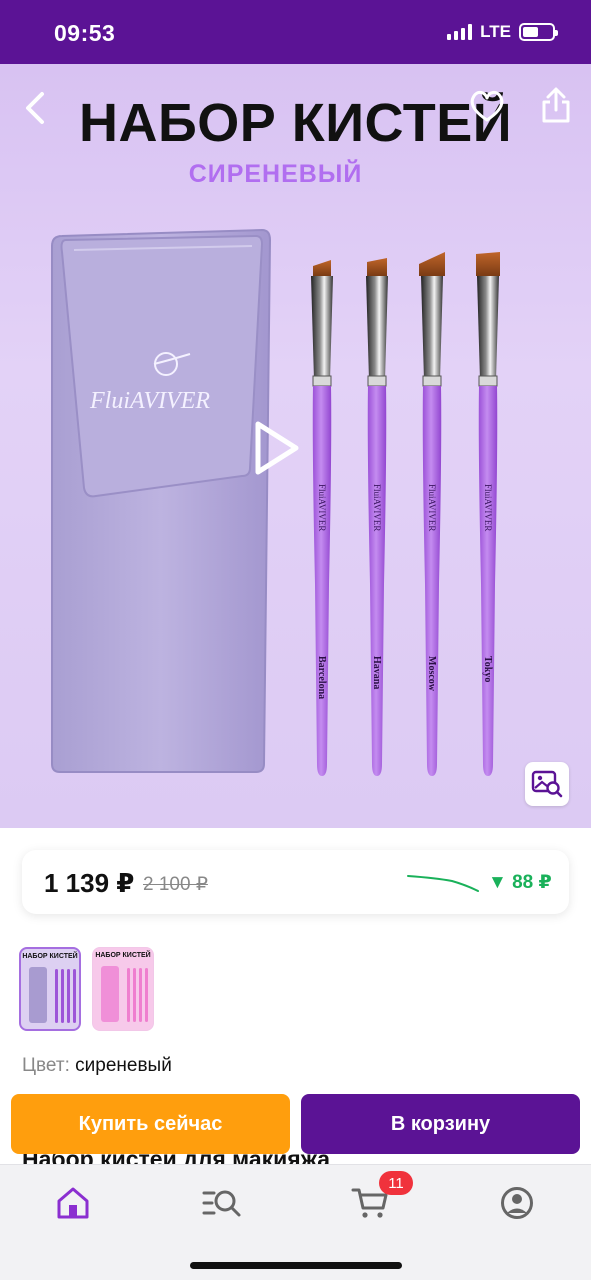 This screenshot has width=591, height=1280. Describe the element at coordinates (85, 33) in the screenshot. I see `status-time: 09:53` at that location.